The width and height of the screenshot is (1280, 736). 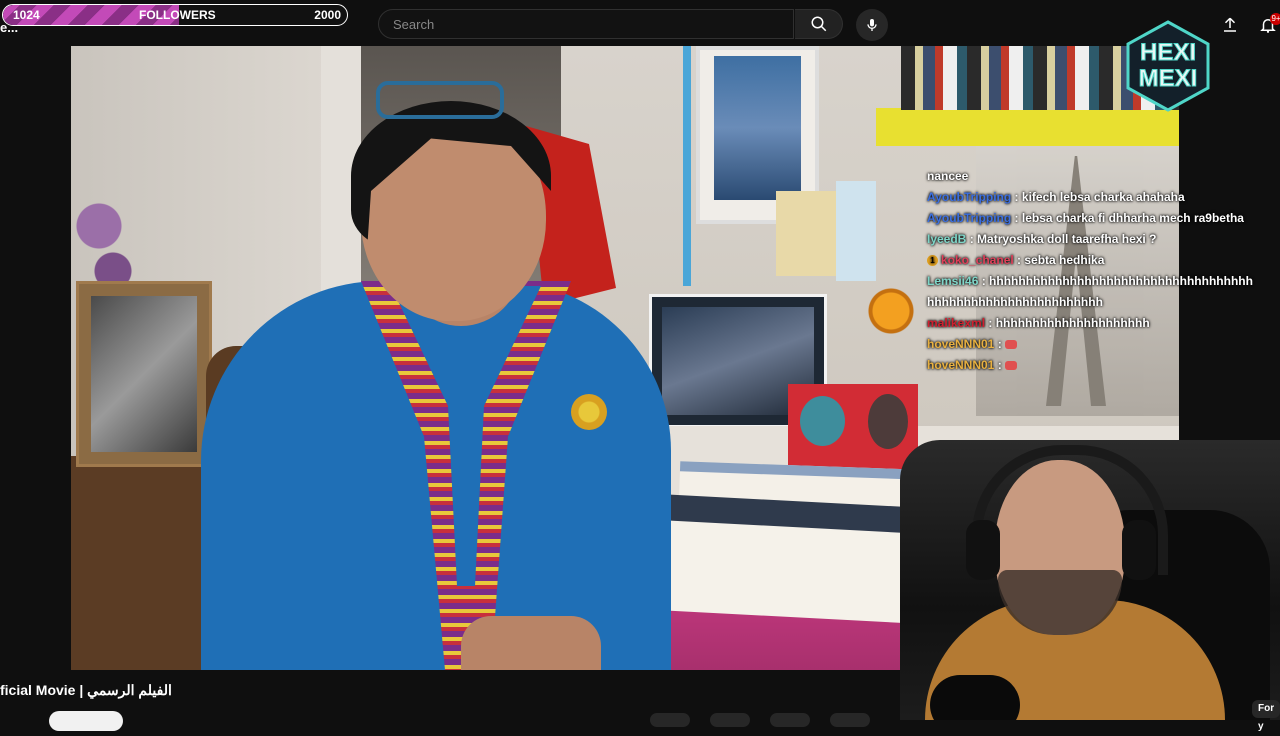 I want to click on voice-search-button, so click(x=872, y=25).